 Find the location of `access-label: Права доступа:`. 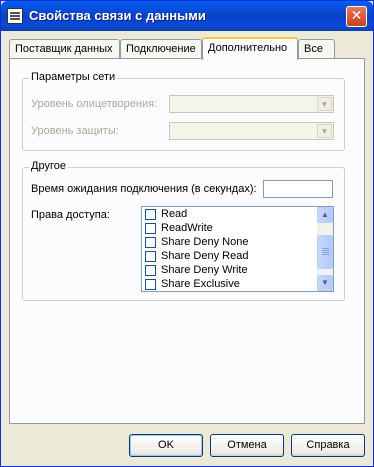

access-label: Права доступа: is located at coordinates (70, 215).